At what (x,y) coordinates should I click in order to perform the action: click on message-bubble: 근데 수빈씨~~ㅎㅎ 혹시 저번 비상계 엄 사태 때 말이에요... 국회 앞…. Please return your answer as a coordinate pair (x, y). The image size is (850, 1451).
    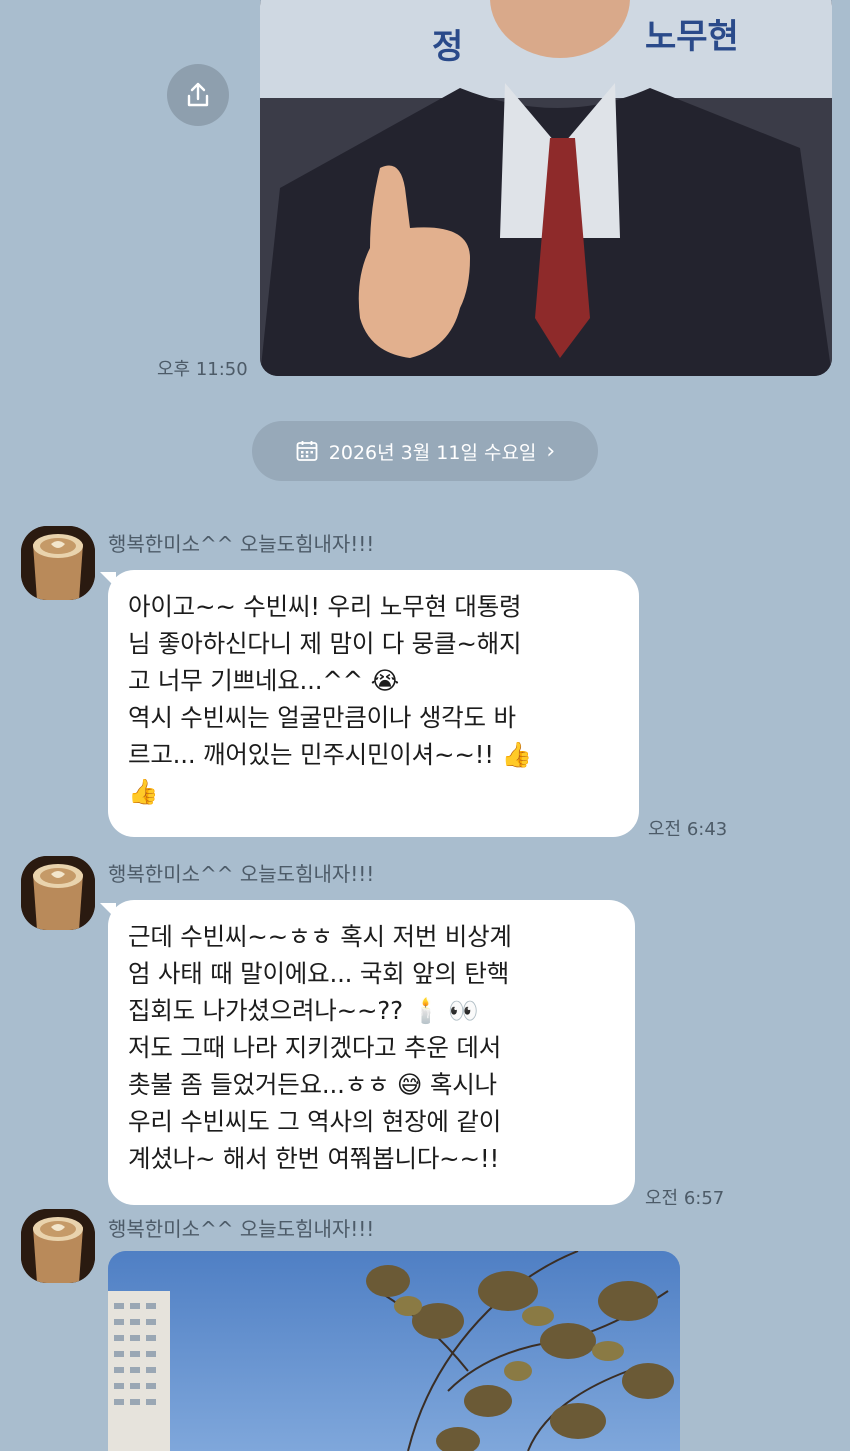
    Looking at the image, I should click on (371, 1052).